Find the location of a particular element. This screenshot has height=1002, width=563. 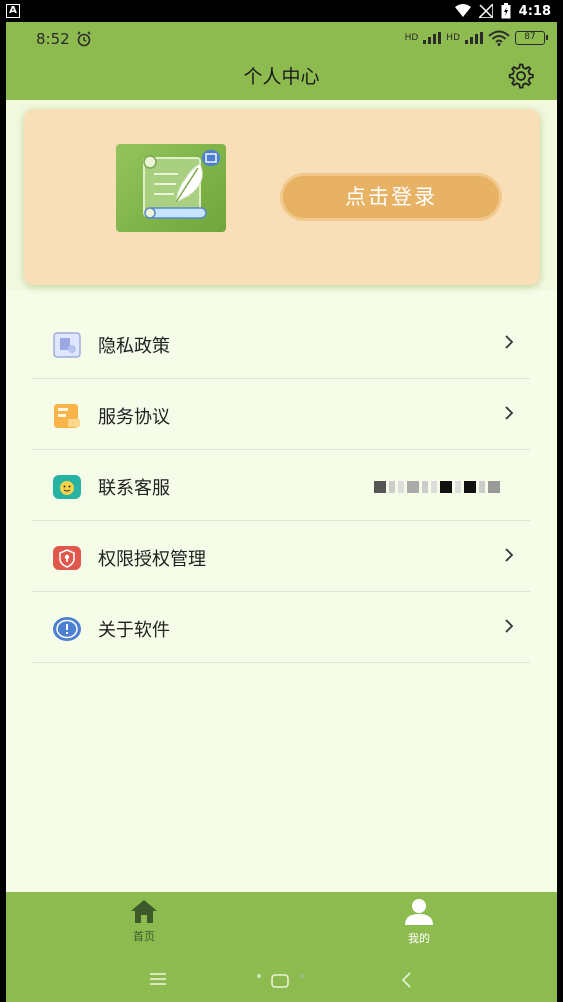

nav-home: 首页 is located at coordinates (144, 921).